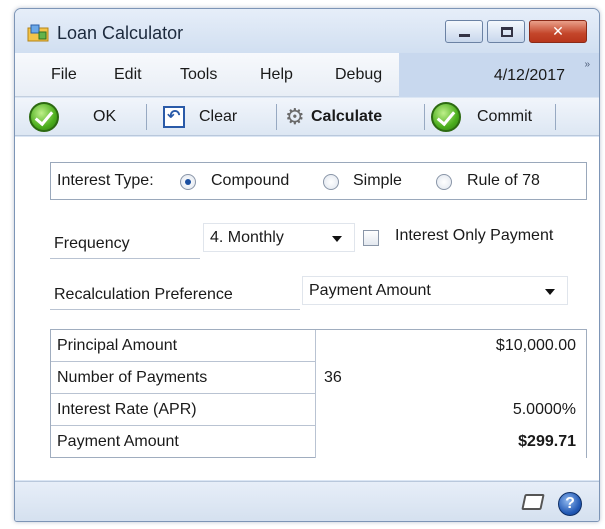 The height and width of the screenshot is (529, 605). I want to click on payment-amount-row: Payment Amount $299.71, so click(318, 442).